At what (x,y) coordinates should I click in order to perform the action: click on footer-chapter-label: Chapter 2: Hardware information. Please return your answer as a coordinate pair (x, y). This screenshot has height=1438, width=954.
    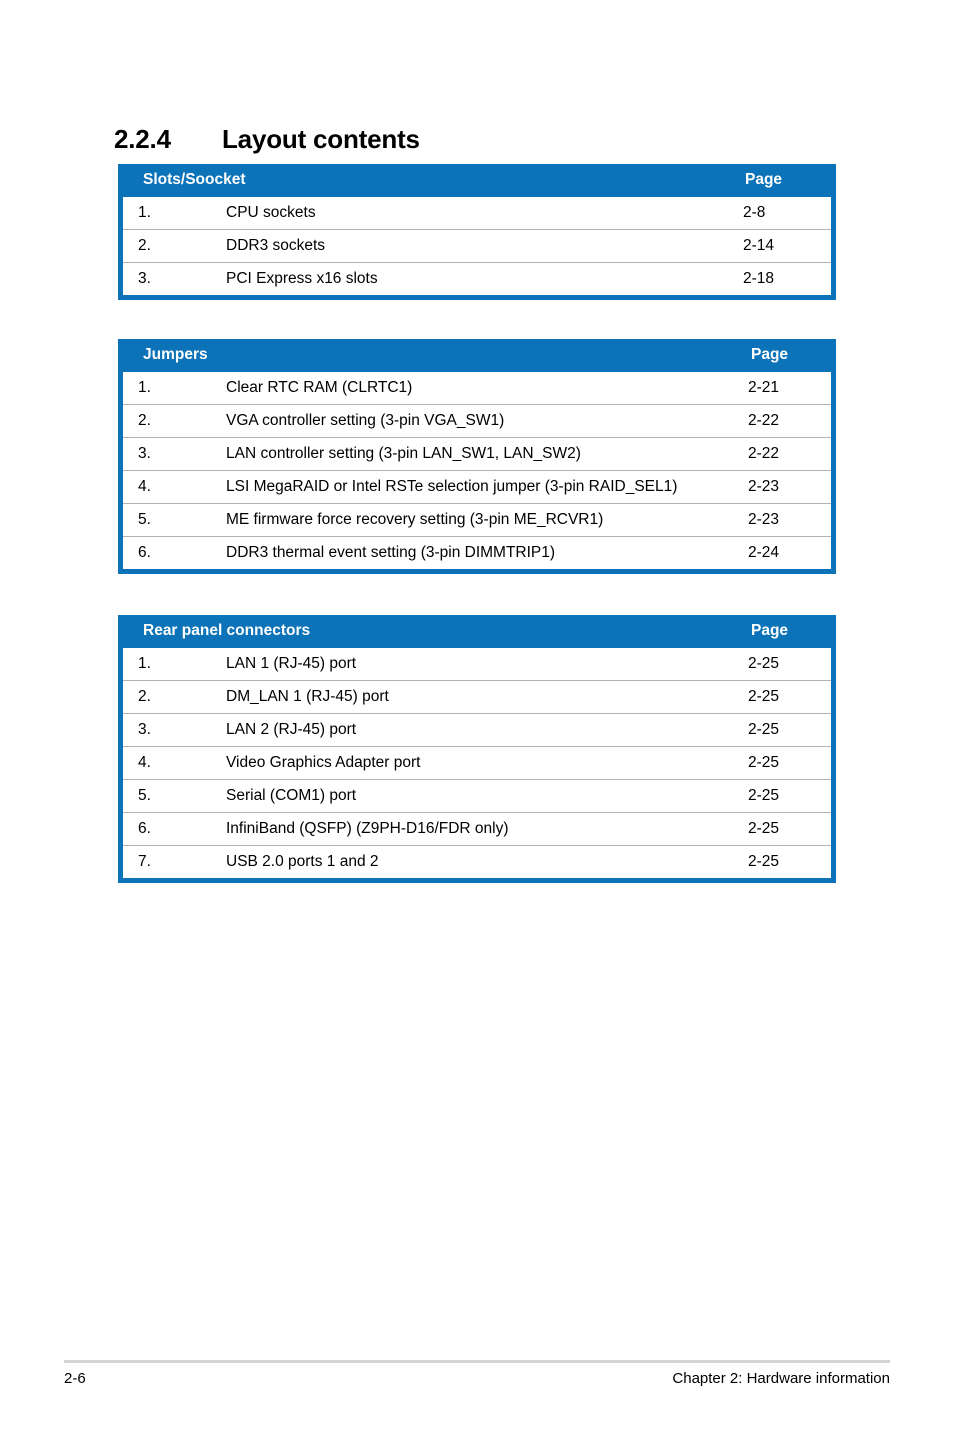
    Looking at the image, I should click on (781, 1378).